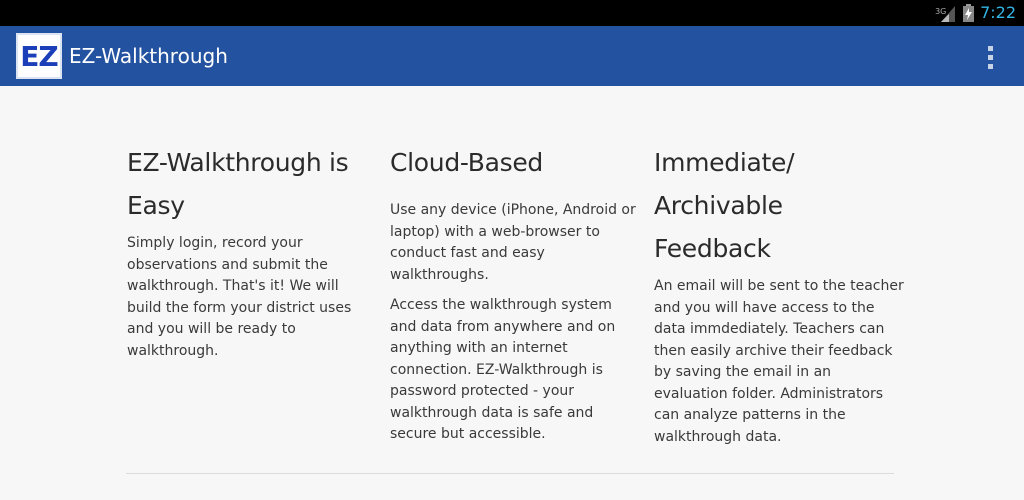 The height and width of the screenshot is (500, 1024). Describe the element at coordinates (724, 205) in the screenshot. I see `feature-heading: Immediate/ Archivable Feedback` at that location.